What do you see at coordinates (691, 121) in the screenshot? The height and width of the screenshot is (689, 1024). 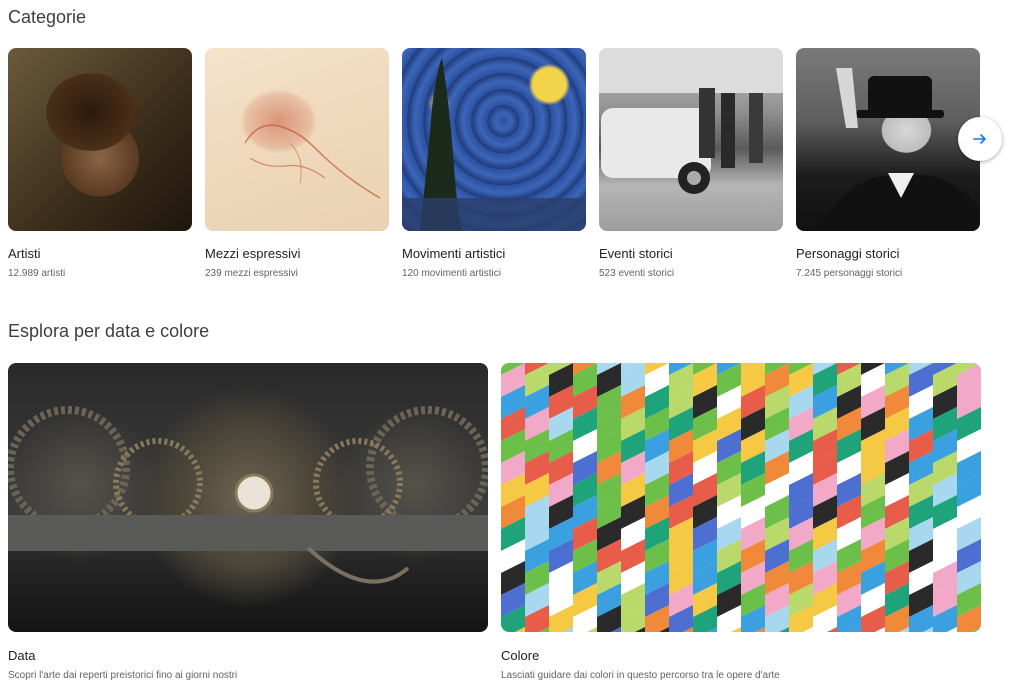 I see `photo-illustration` at bounding box center [691, 121].